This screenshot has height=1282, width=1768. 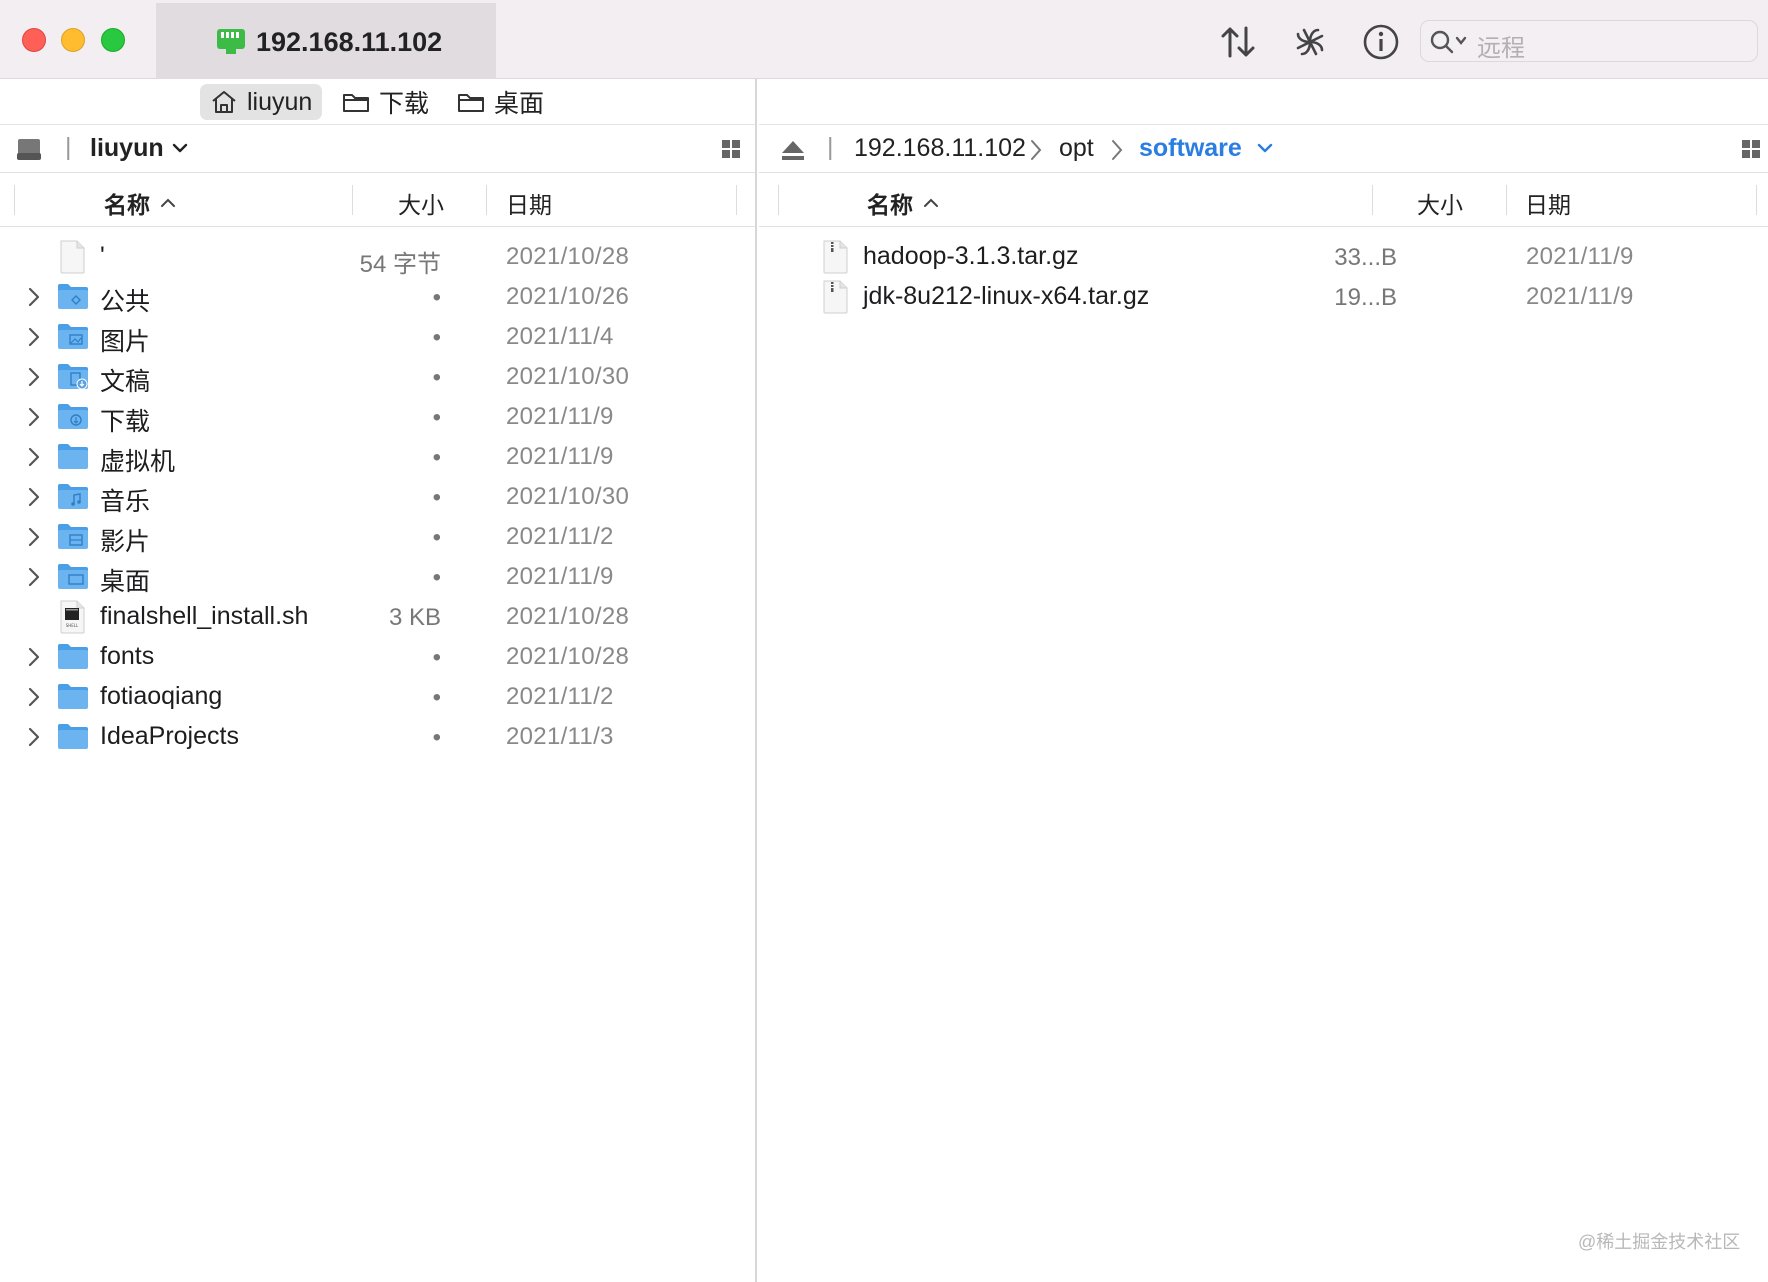 I want to click on file-row: 下载 • 2021/11/9, so click(x=377, y=416).